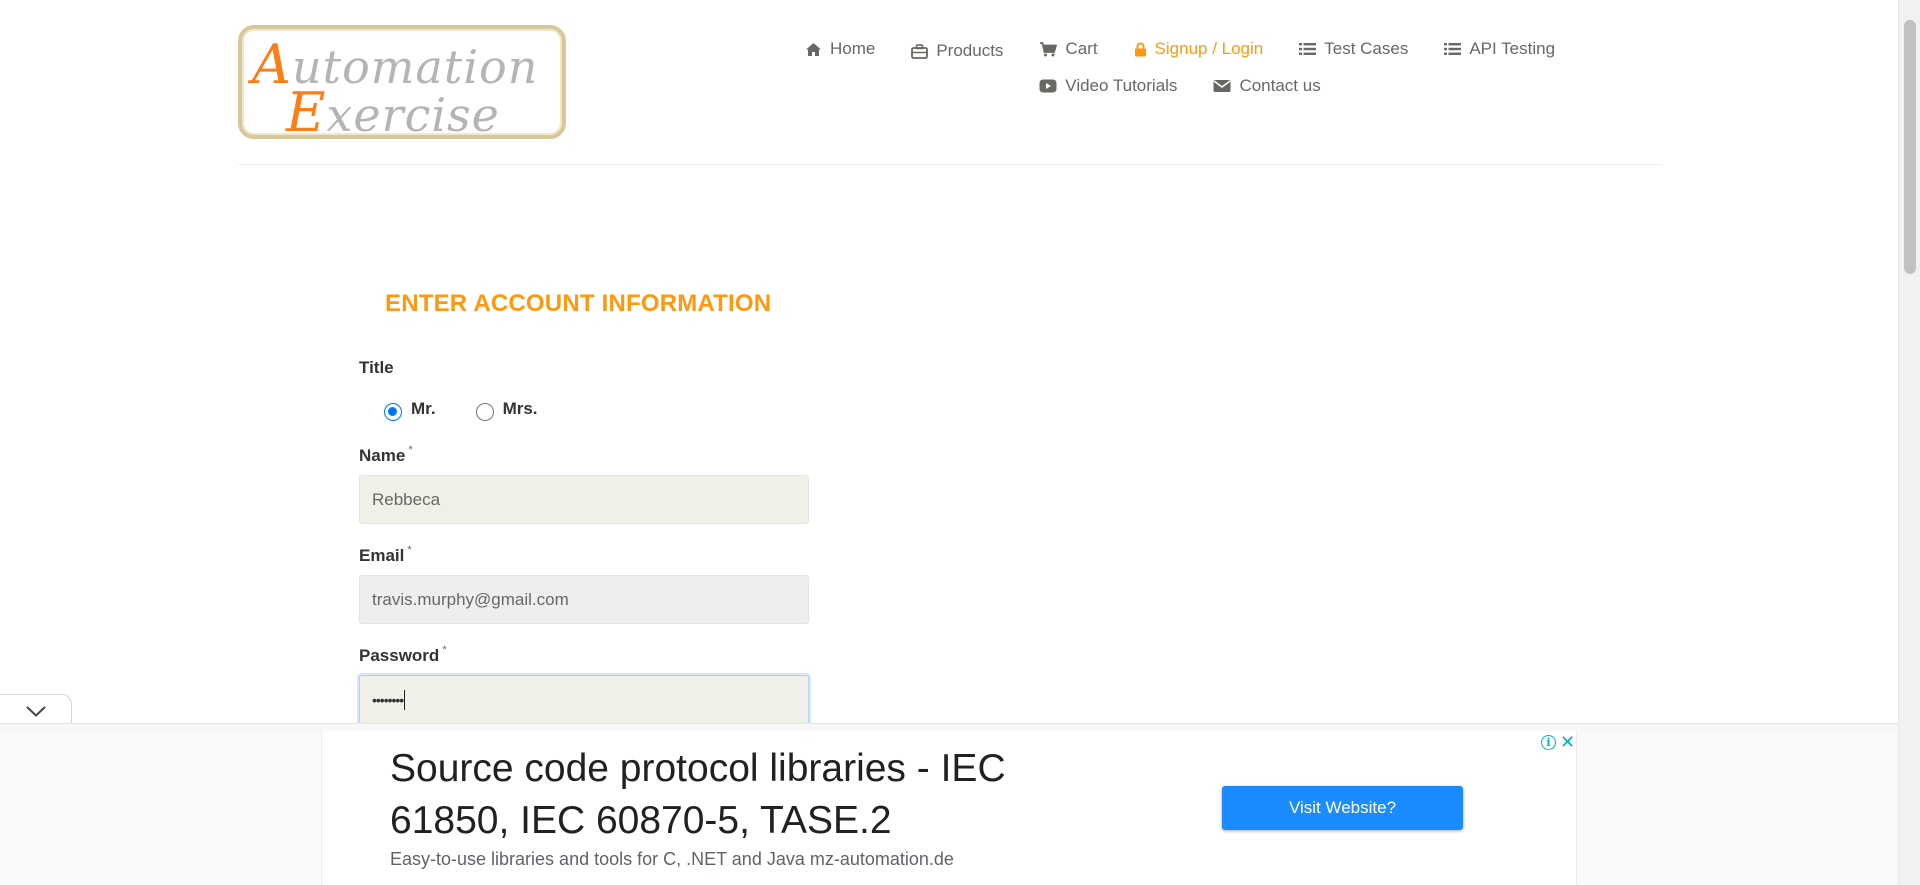 The width and height of the screenshot is (1920, 885). Describe the element at coordinates (382, 555) in the screenshot. I see `email-label-text: Email` at that location.